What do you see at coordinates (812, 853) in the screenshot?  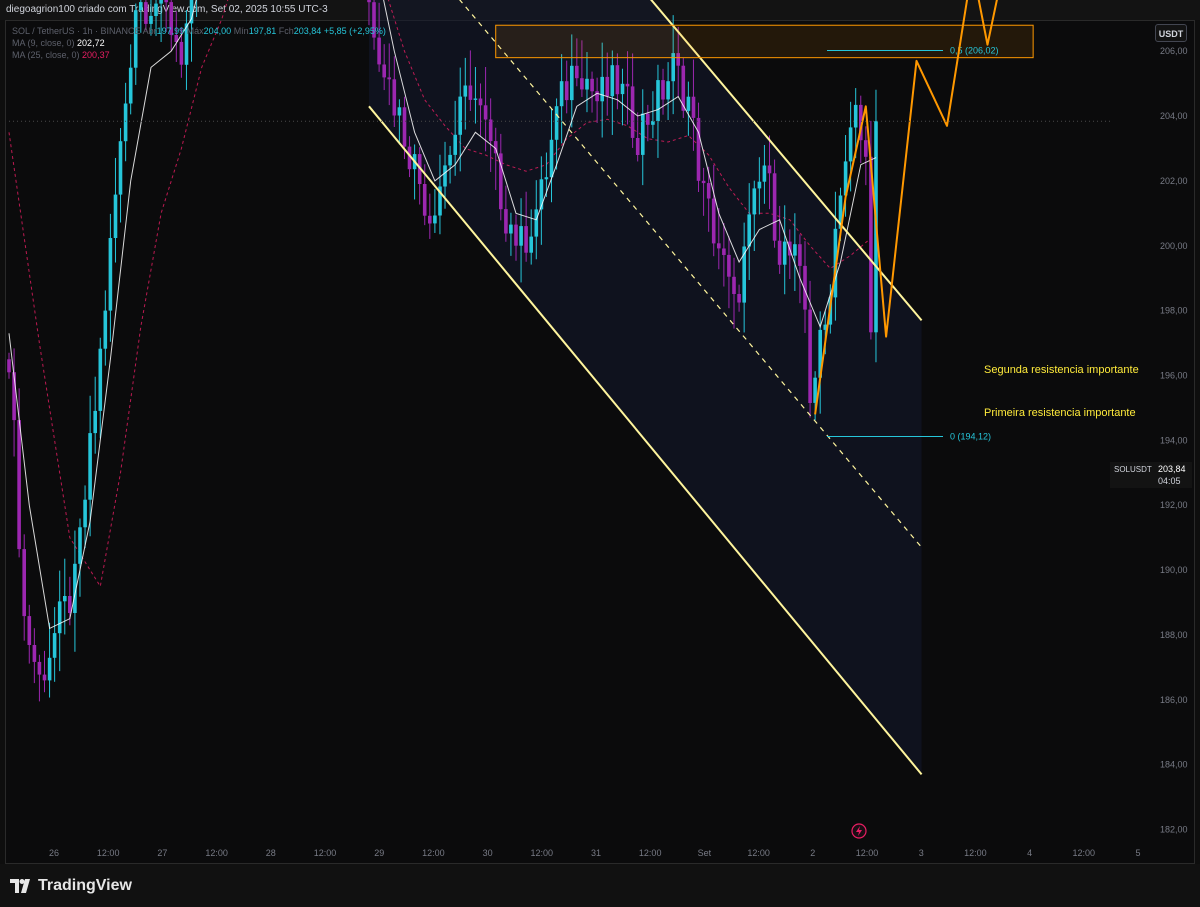 I see `time-tick: 2` at bounding box center [812, 853].